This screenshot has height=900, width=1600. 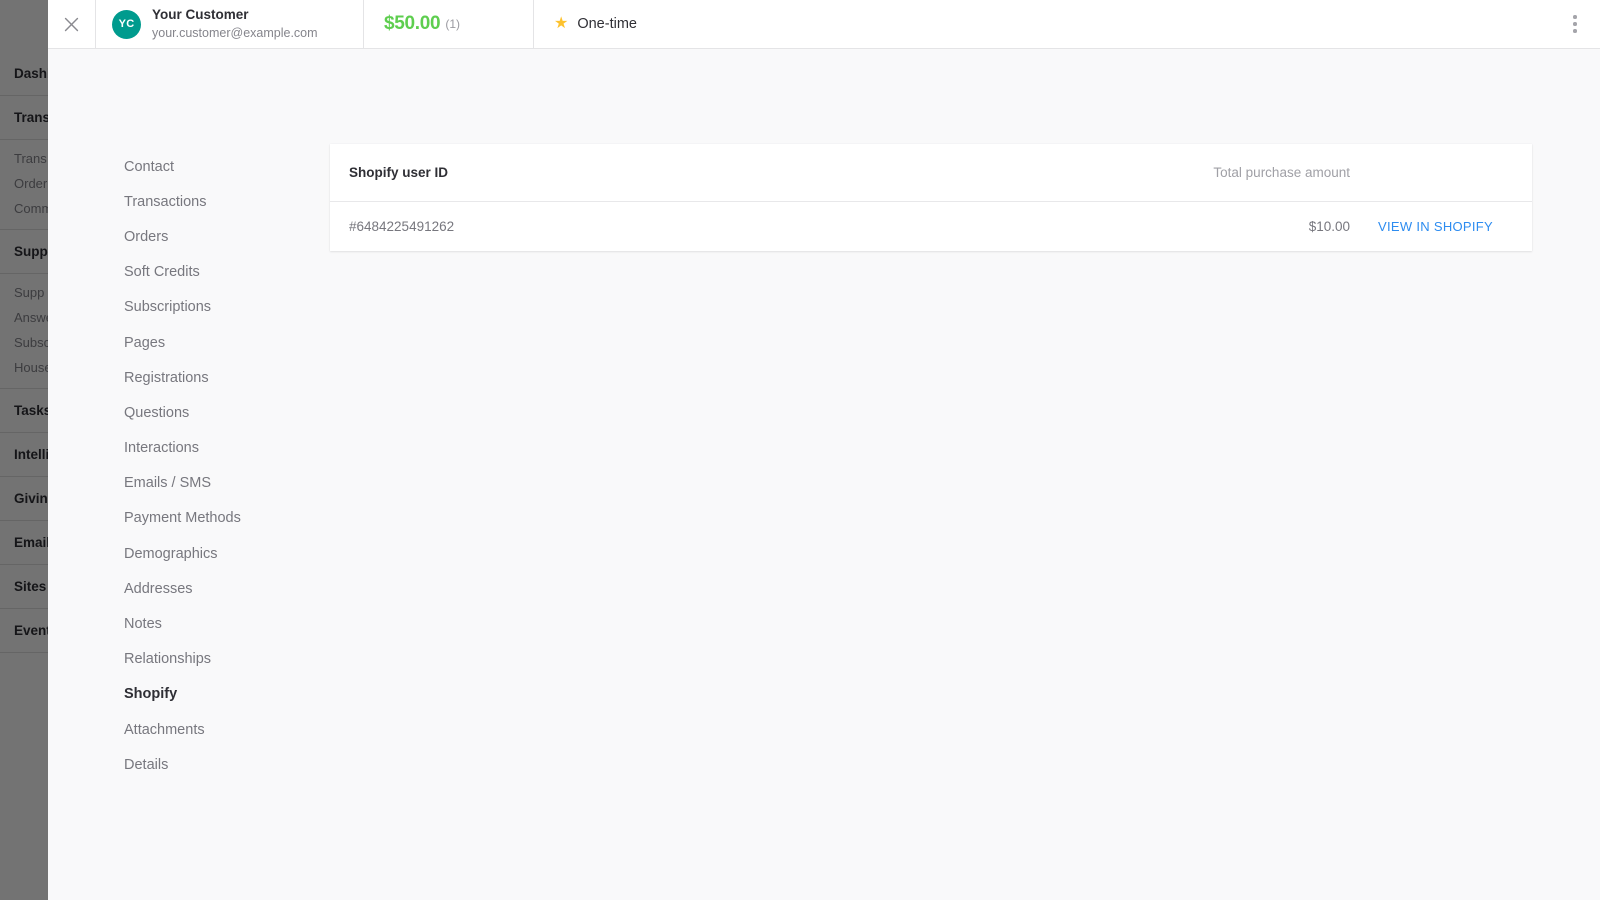 What do you see at coordinates (412, 23) in the screenshot?
I see `amount-value: $50.00` at bounding box center [412, 23].